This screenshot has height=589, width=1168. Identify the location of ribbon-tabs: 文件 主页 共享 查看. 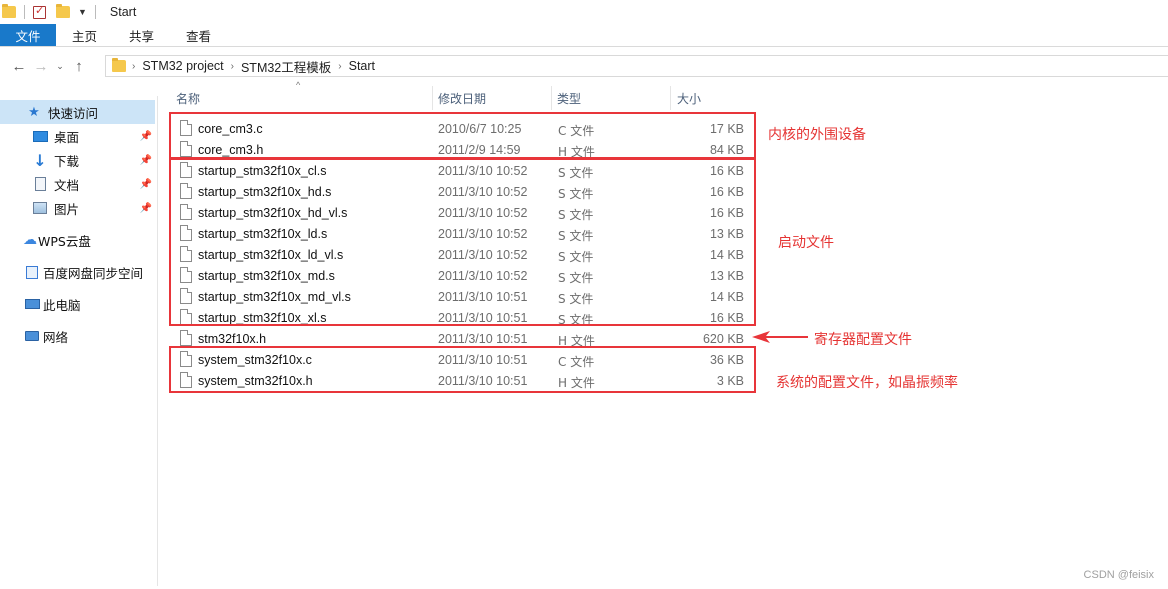
(584, 35).